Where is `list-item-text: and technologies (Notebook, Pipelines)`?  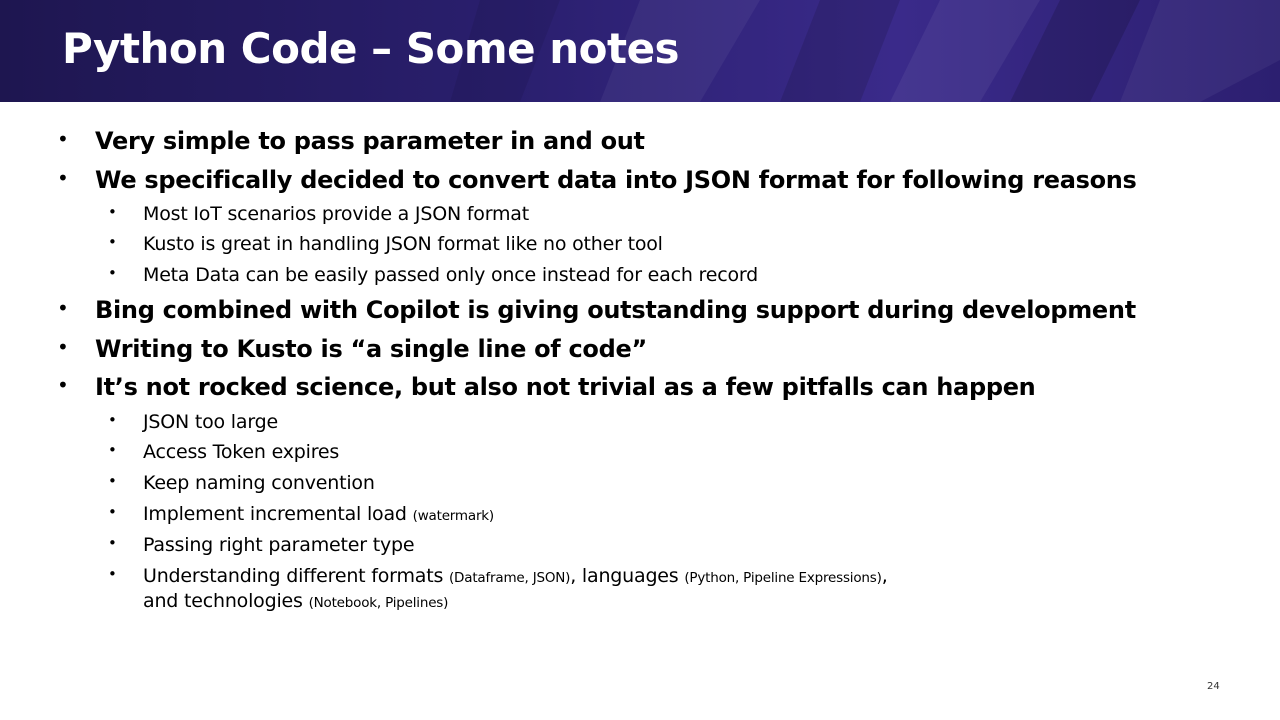
list-item-text: and technologies (Notebook, Pipelines) is located at coordinates (295, 601).